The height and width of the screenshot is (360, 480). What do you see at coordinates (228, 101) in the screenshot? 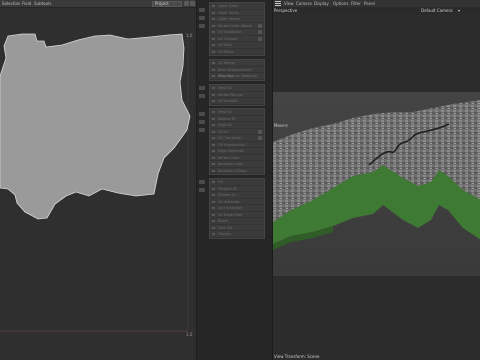
I see `layer-label: UV Smooth` at bounding box center [228, 101].